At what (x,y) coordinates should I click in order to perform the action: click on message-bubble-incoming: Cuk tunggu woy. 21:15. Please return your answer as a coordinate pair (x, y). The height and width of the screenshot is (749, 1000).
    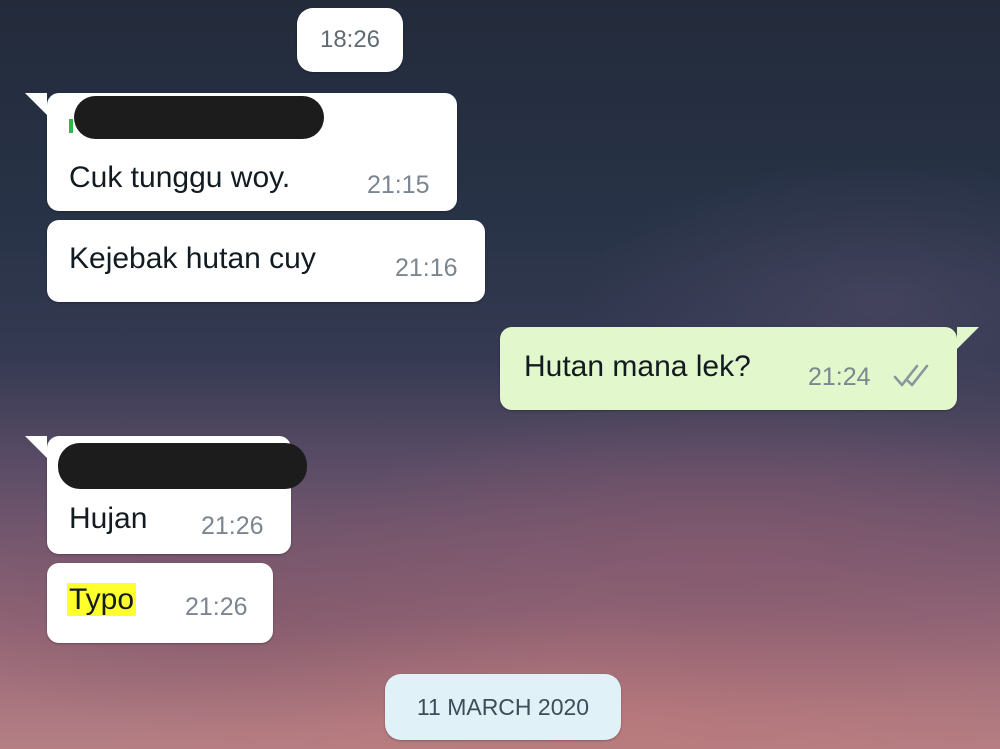
    Looking at the image, I should click on (241, 152).